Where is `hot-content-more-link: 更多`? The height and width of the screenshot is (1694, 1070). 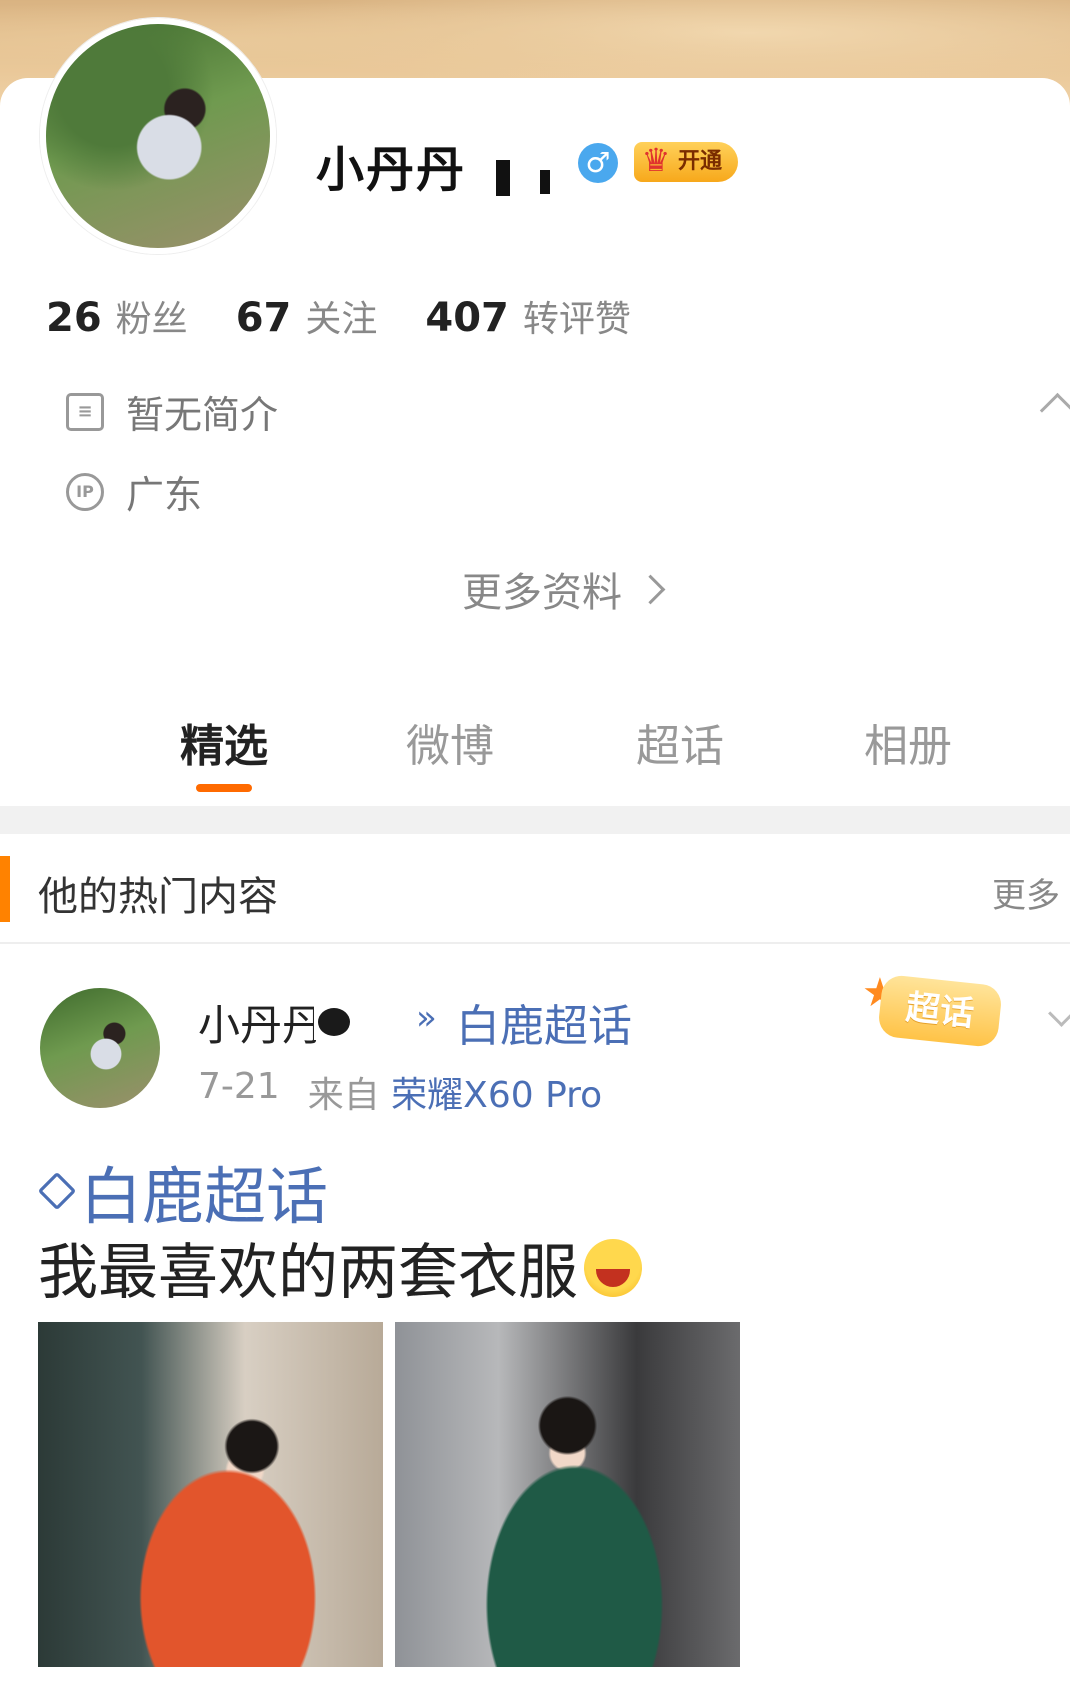
hot-content-more-link: 更多 is located at coordinates (1026, 892).